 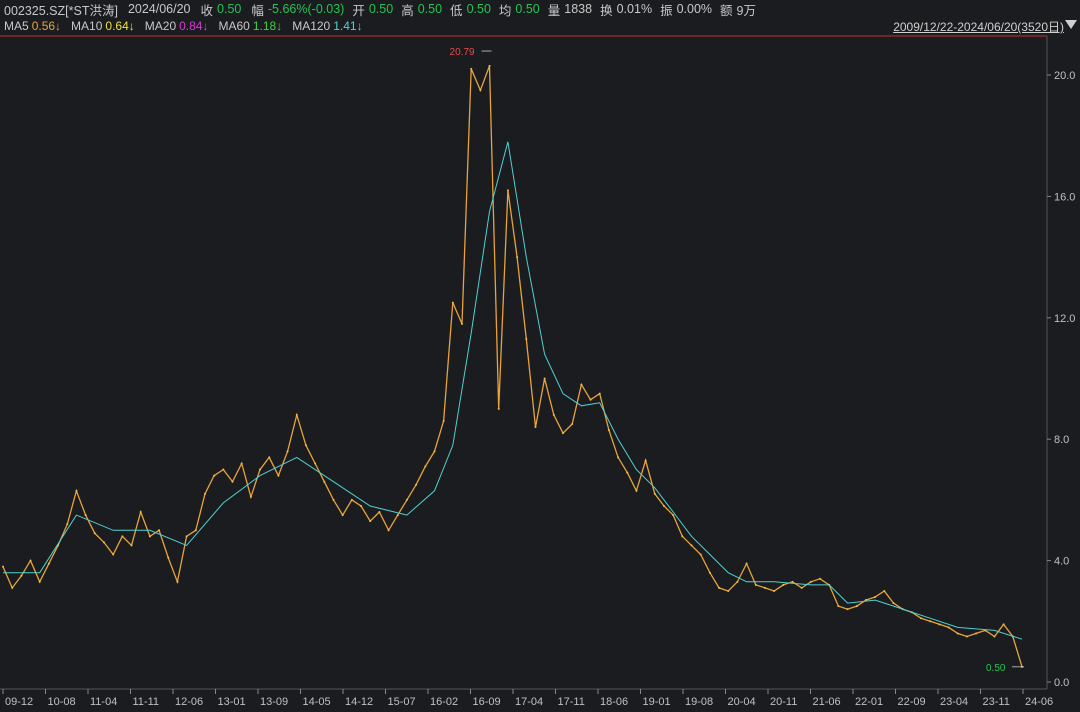 What do you see at coordinates (1064, 76) in the screenshot?
I see `y-tick-label: 20.0` at bounding box center [1064, 76].